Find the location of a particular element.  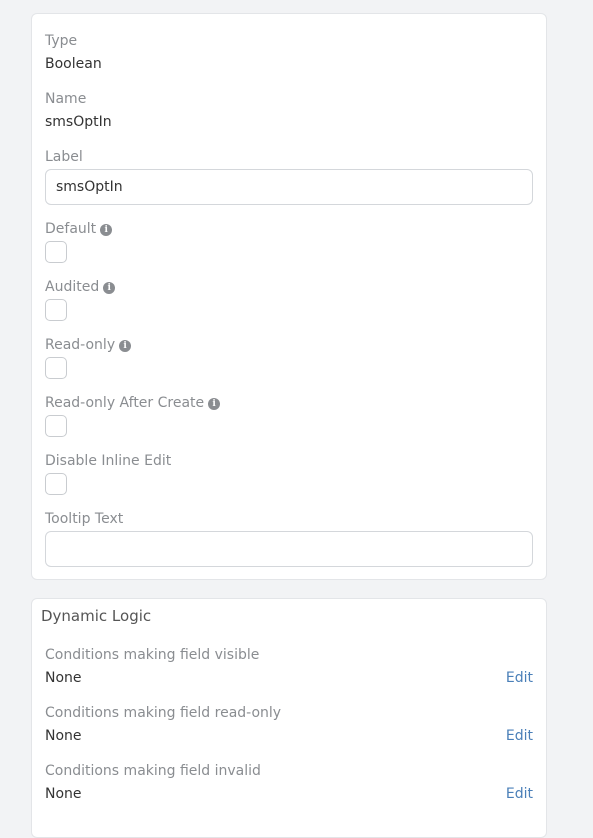

default-label-text: Default is located at coordinates (71, 229).